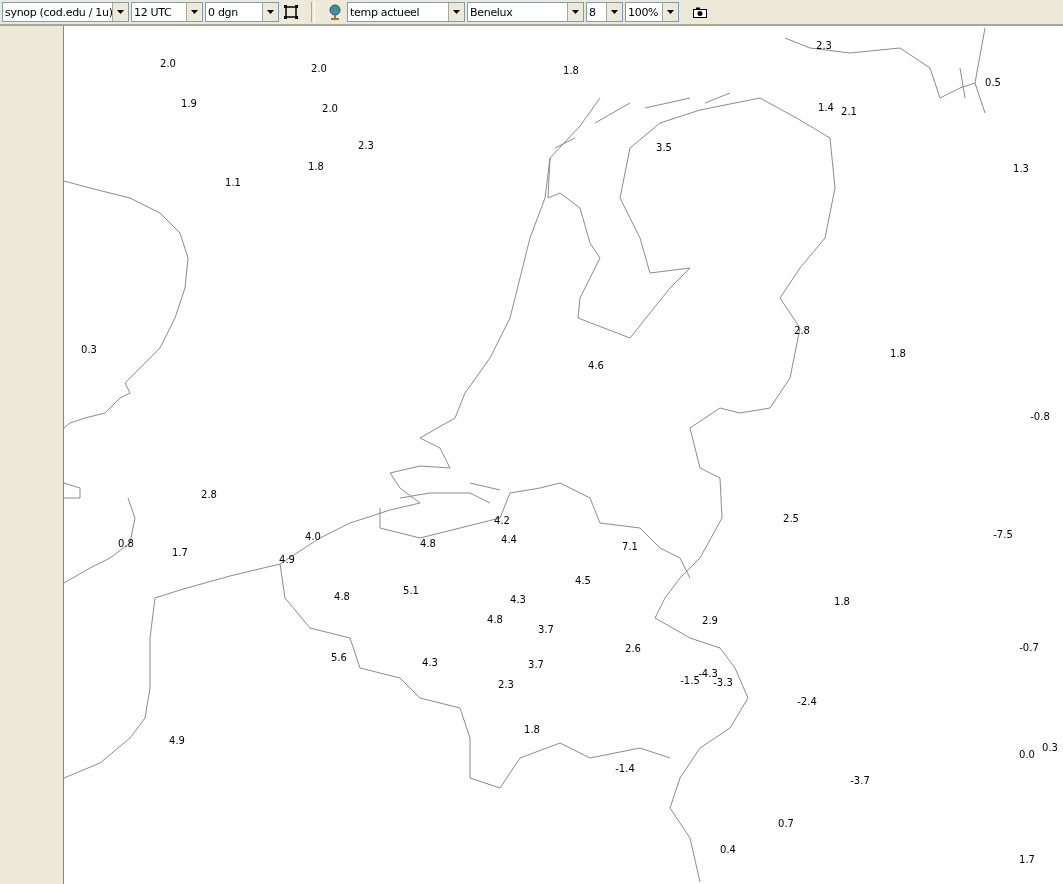 This screenshot has height=884, width=1063. Describe the element at coordinates (708, 673) in the screenshot. I see `temperature-value: -4.3` at that location.